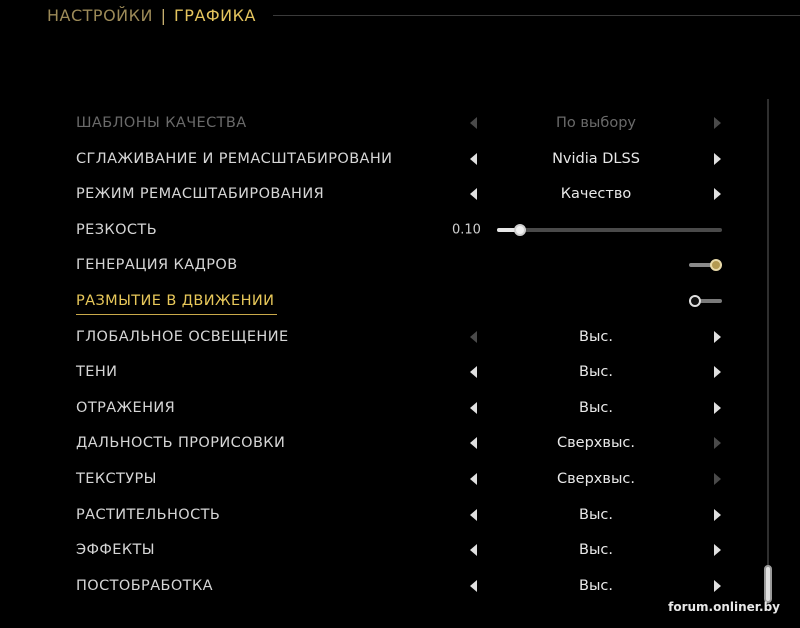 The width and height of the screenshot is (800, 628). Describe the element at coordinates (182, 336) in the screenshot. I see `setting-label: ГЛОБАЛЬНОЕ ОСВЕЩЕНИЕ` at that location.